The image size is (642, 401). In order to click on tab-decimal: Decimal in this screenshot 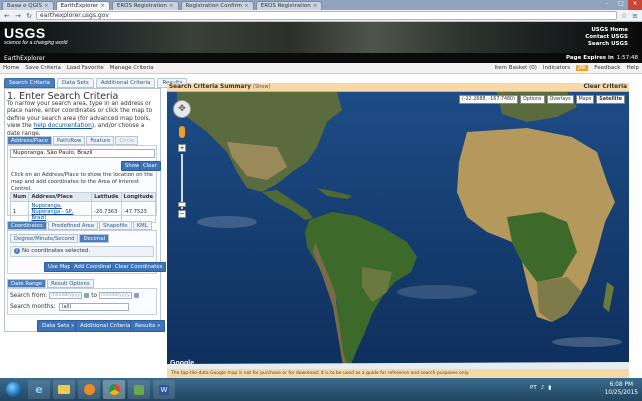, I will do `click(94, 238)`.